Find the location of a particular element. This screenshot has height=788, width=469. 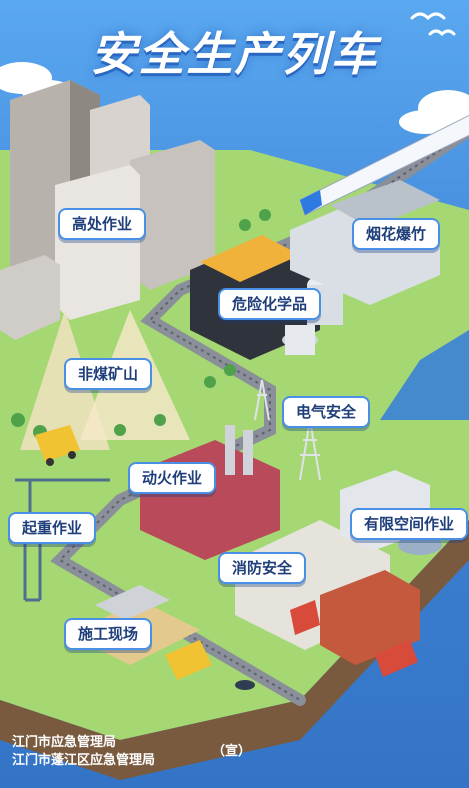

station-electrical-safety: 电气安全 is located at coordinates (326, 412).